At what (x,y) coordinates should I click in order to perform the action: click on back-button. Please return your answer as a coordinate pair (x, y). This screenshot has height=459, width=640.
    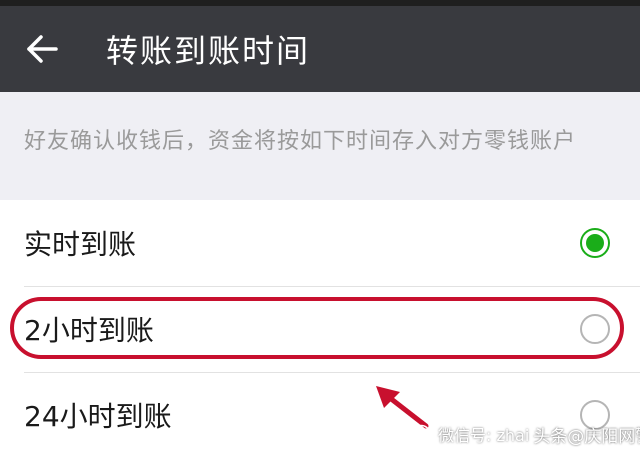
    Looking at the image, I should click on (42, 49).